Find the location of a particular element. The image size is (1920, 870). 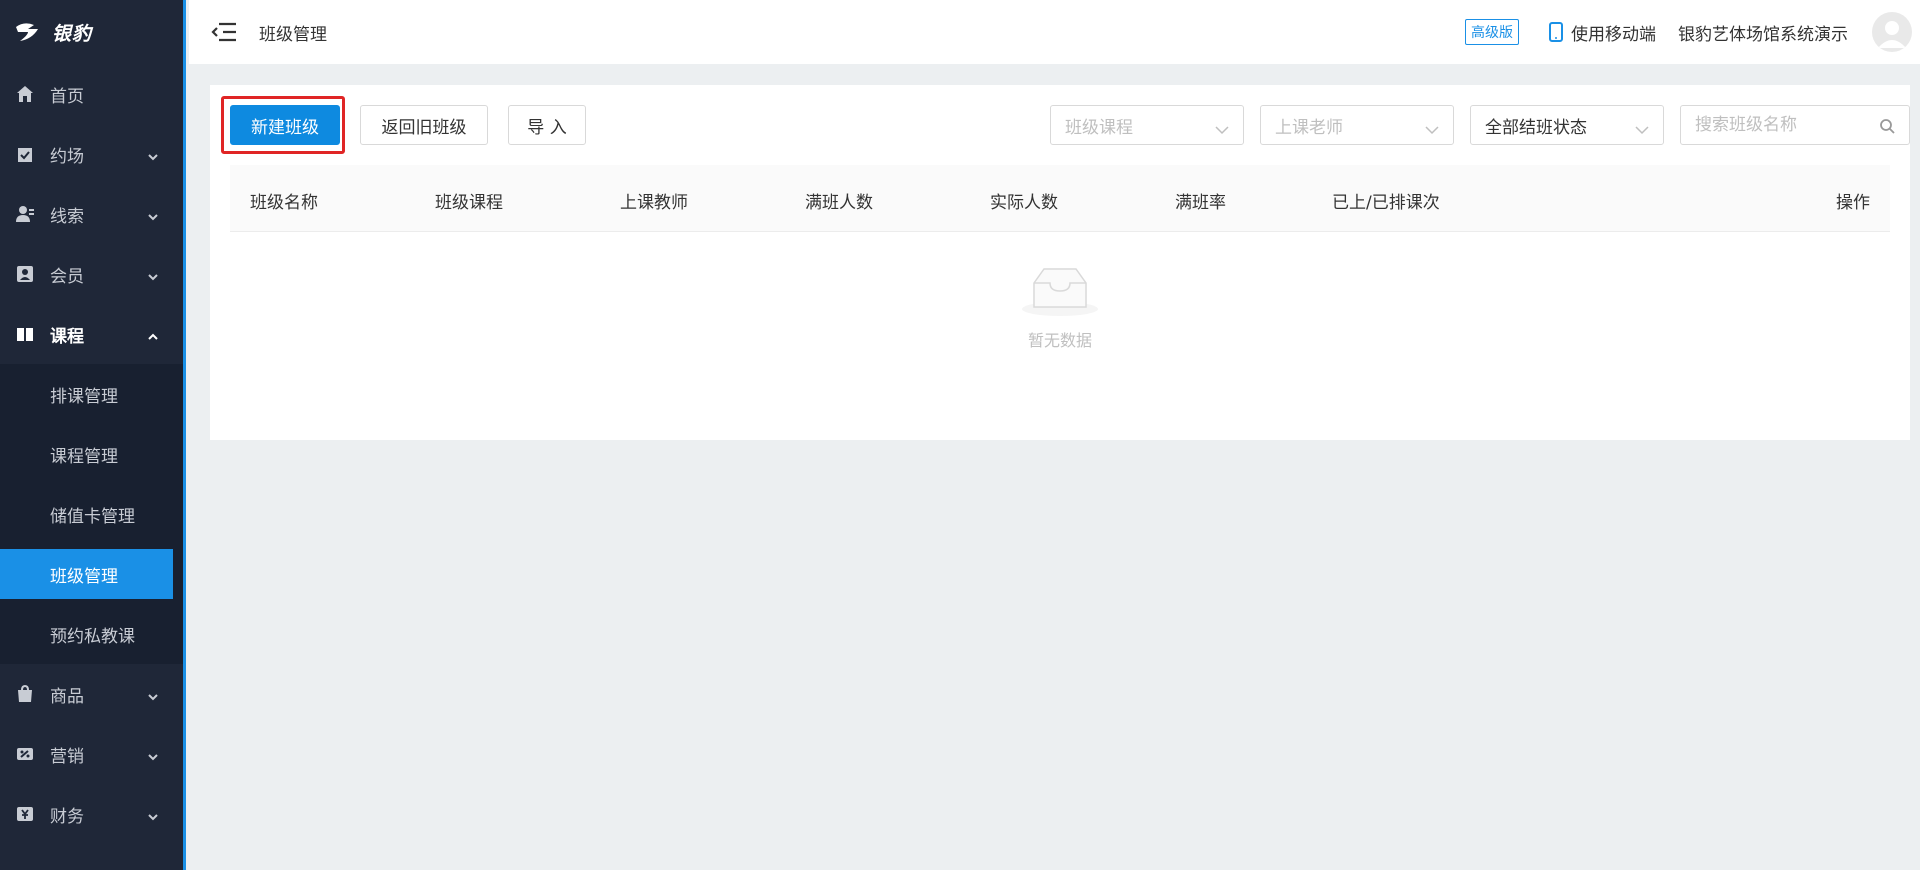

book-icon is located at coordinates (25, 334).